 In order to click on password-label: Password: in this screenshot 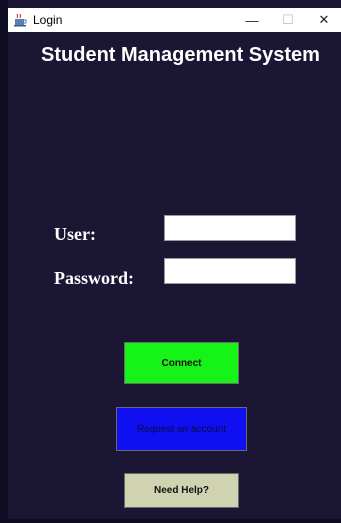, I will do `click(94, 278)`.